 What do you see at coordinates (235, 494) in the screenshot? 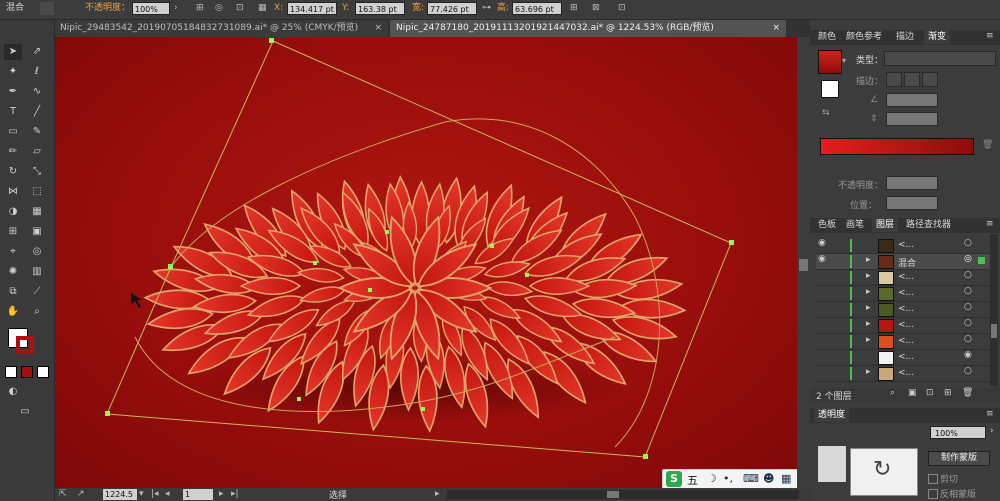
I see `last-page-icon: ▸|` at bounding box center [235, 494].